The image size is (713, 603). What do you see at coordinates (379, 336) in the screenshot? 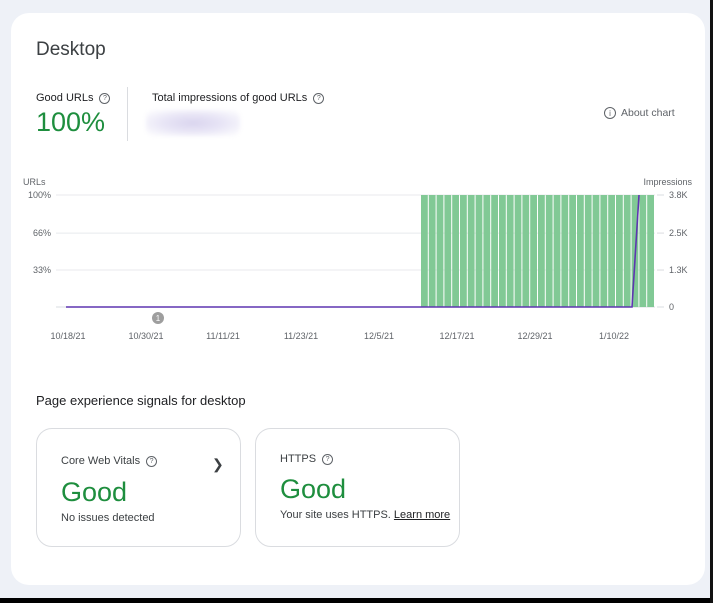
I see `x-tick-label: 12/5/21` at bounding box center [379, 336].